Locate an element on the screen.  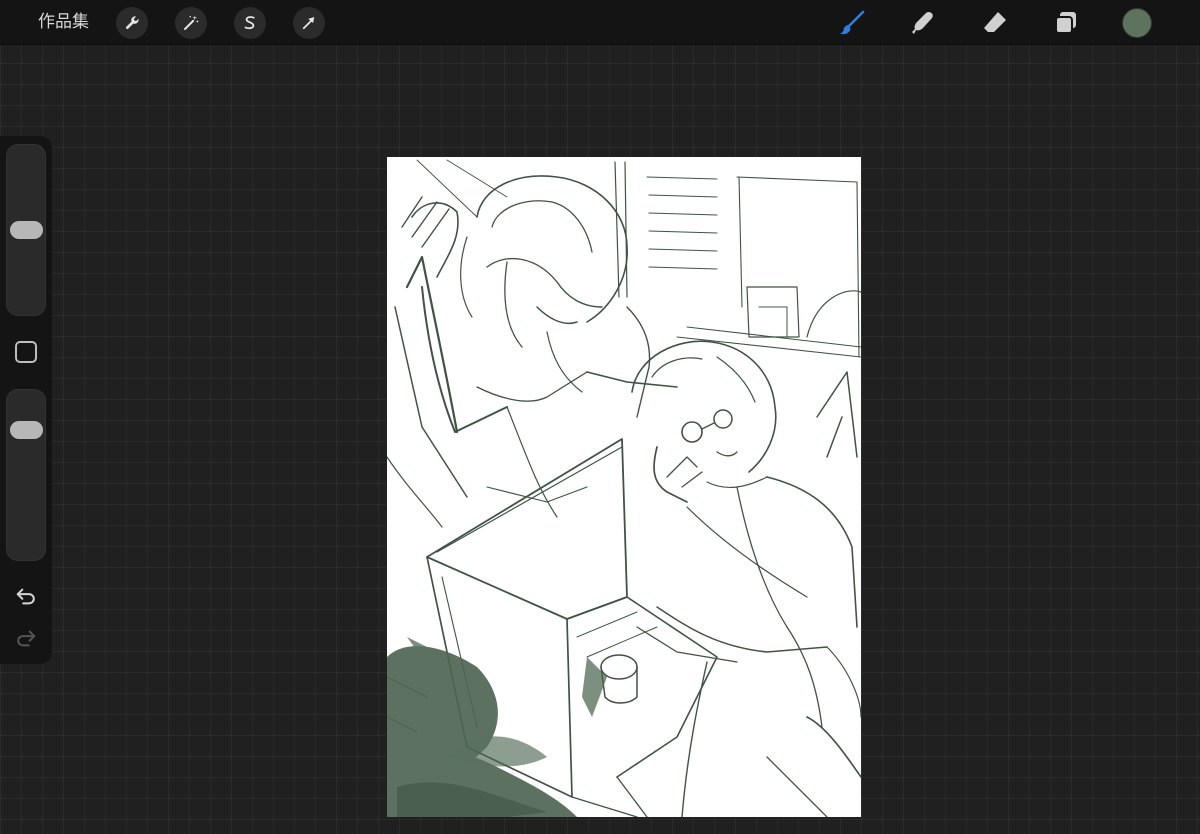
smudge-icon is located at coordinates (922, 23).